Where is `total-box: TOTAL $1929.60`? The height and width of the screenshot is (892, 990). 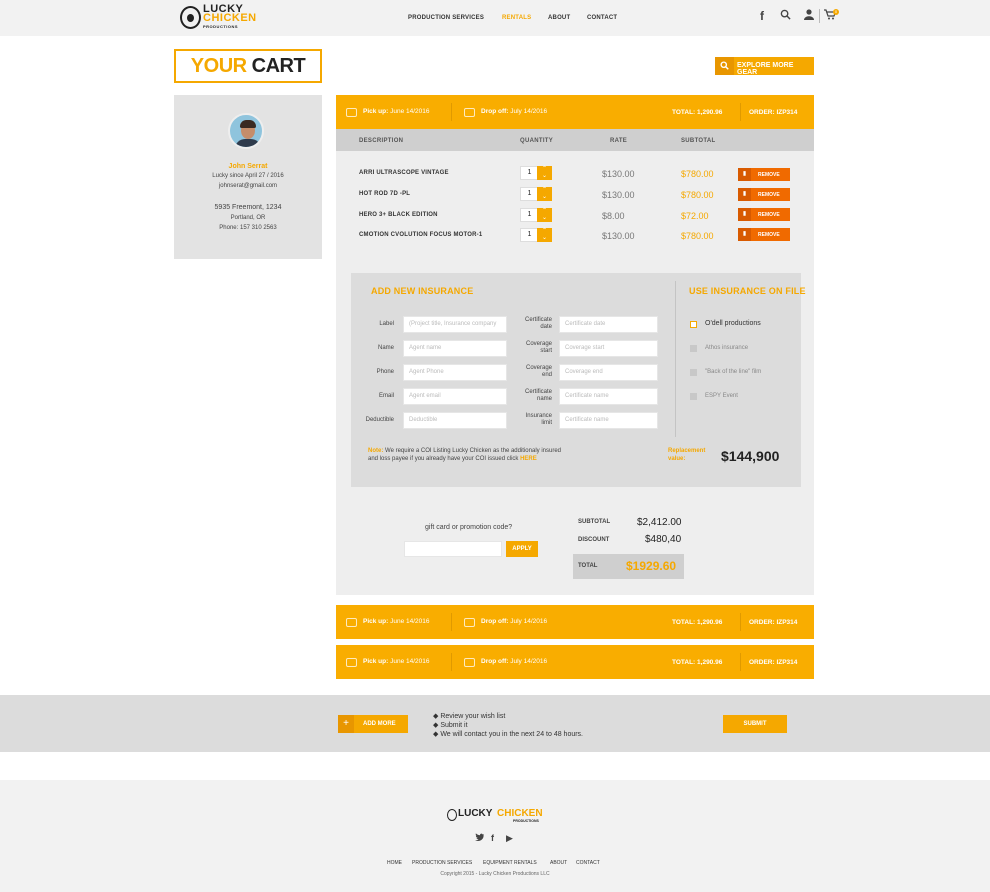 total-box: TOTAL $1929.60 is located at coordinates (628, 566).